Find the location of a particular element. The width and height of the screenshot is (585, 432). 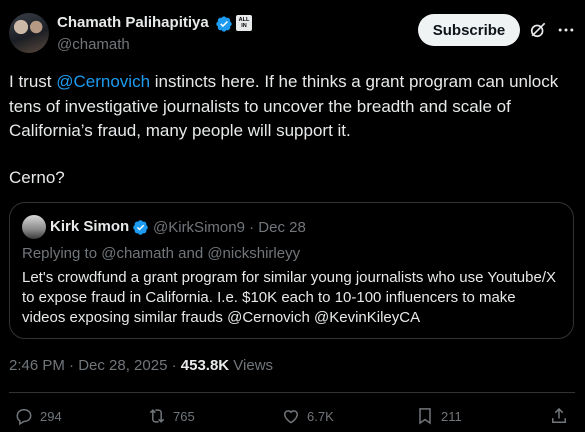

grok-icon is located at coordinates (538, 30).